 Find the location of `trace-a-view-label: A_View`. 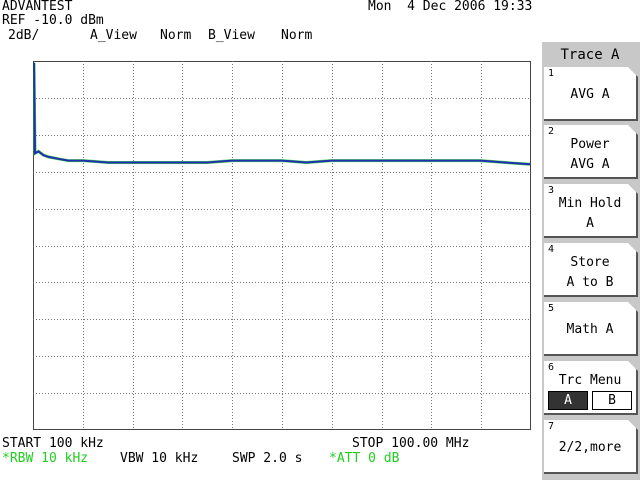

trace-a-view-label: A_View is located at coordinates (113, 35).